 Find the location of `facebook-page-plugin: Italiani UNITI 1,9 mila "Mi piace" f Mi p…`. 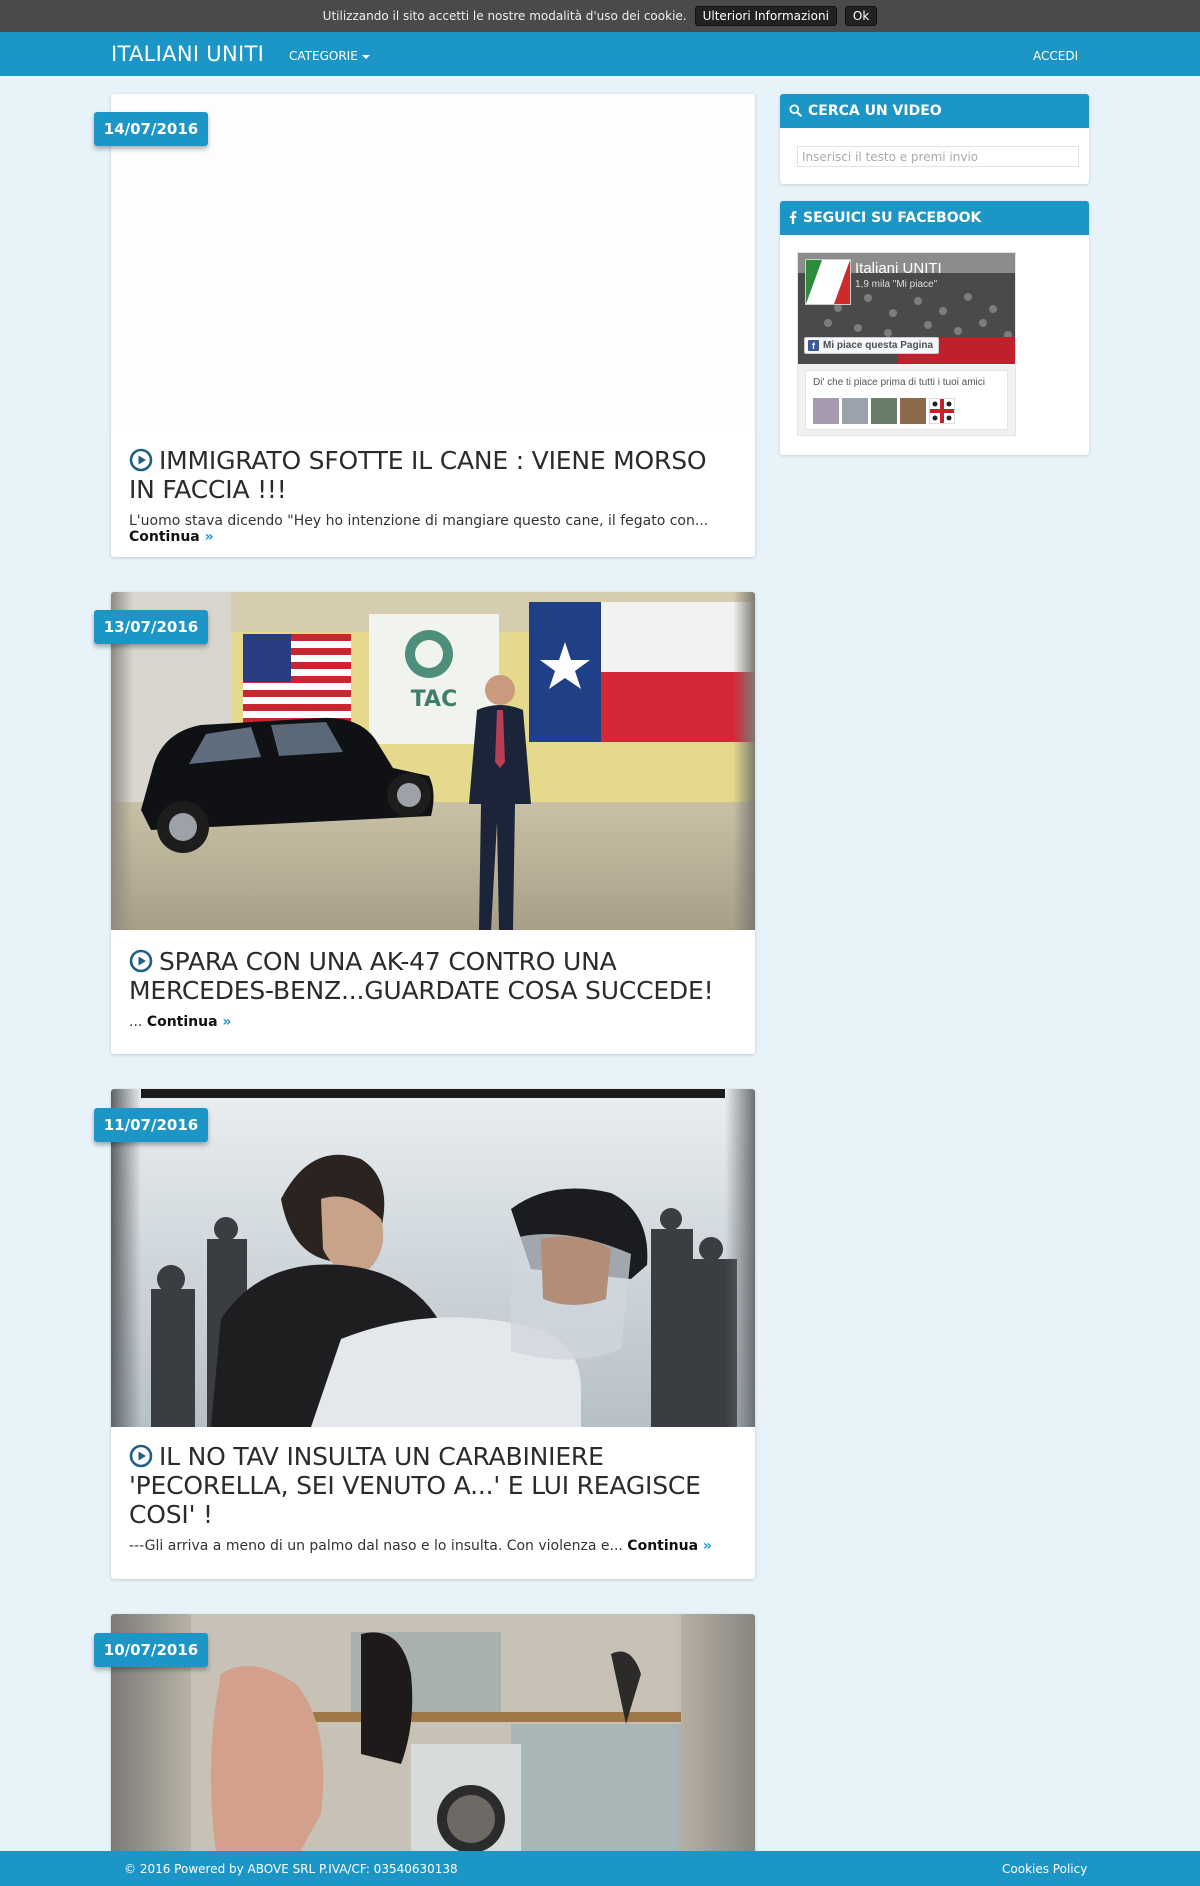

facebook-page-plugin: Italiani UNITI 1,9 mila "Mi piace" f Mi p… is located at coordinates (906, 344).